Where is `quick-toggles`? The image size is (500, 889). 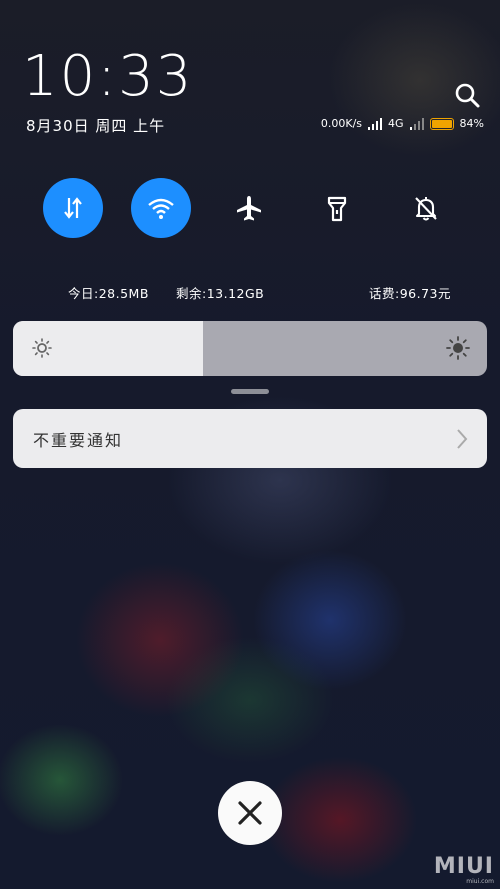 quick-toggles is located at coordinates (250, 209).